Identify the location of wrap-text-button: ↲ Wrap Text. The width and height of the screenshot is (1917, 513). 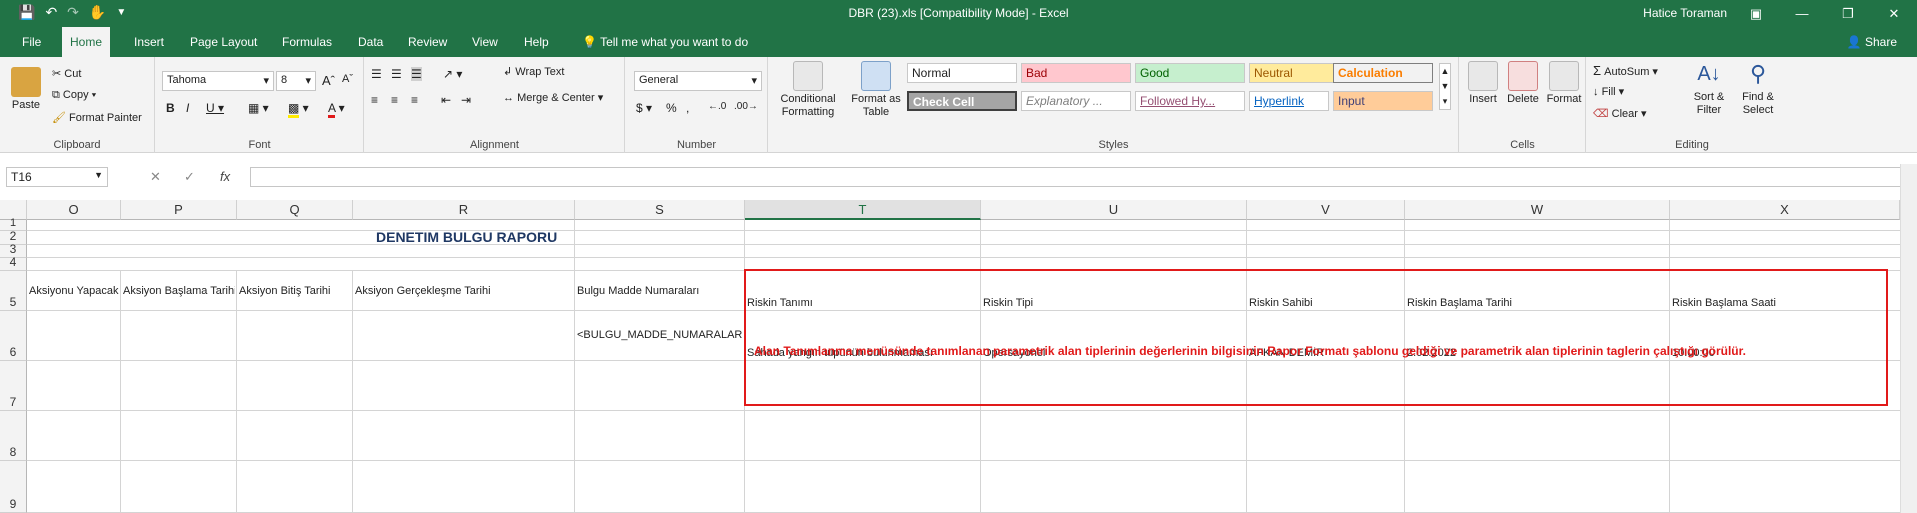
(533, 71).